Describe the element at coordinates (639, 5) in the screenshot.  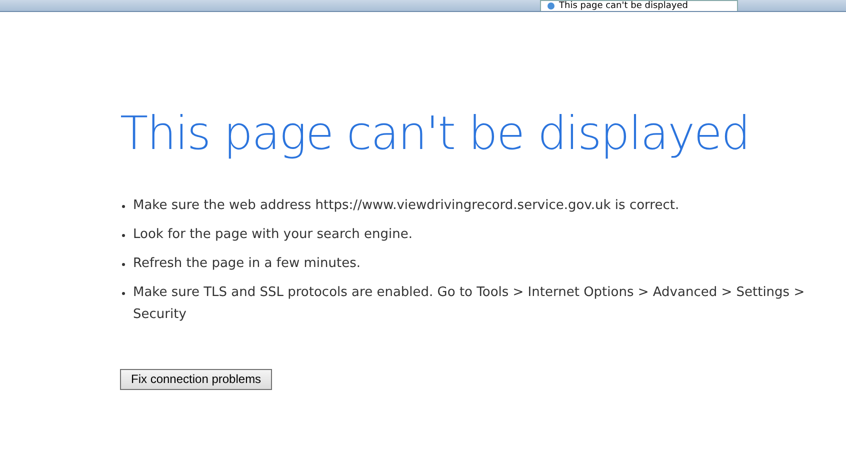
I see `browser-tab: This page can't be displayed` at that location.